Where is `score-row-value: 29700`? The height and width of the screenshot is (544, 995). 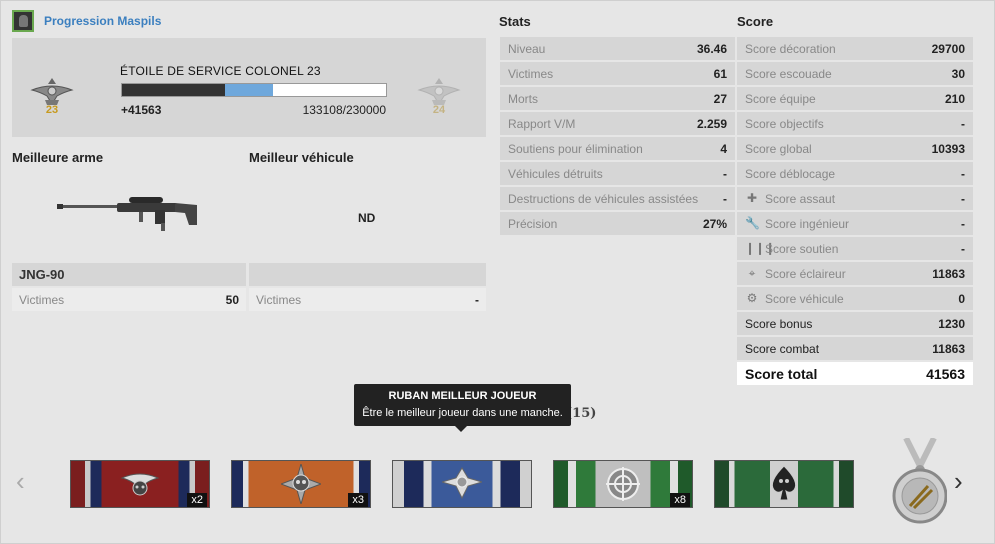
score-row-value: 29700 is located at coordinates (948, 49).